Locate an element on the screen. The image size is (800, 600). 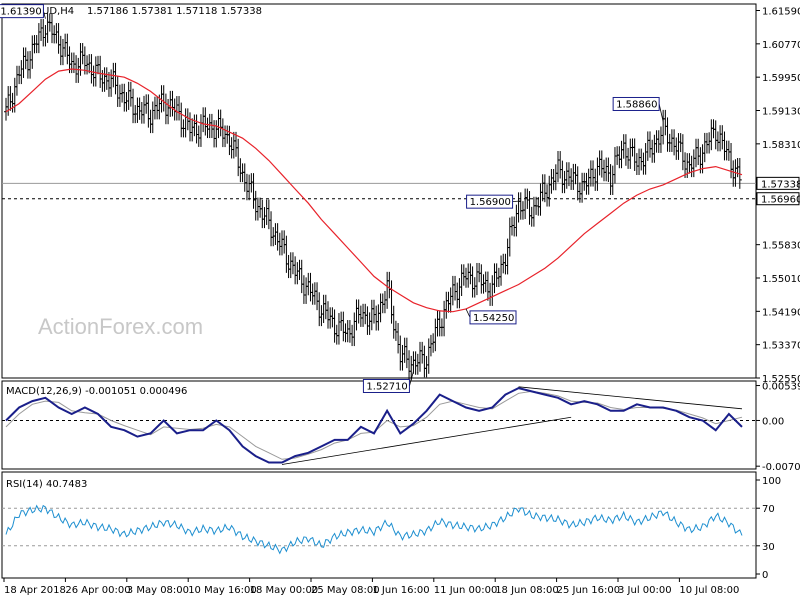
watermark: ActionForex.com is located at coordinates (120, 326).